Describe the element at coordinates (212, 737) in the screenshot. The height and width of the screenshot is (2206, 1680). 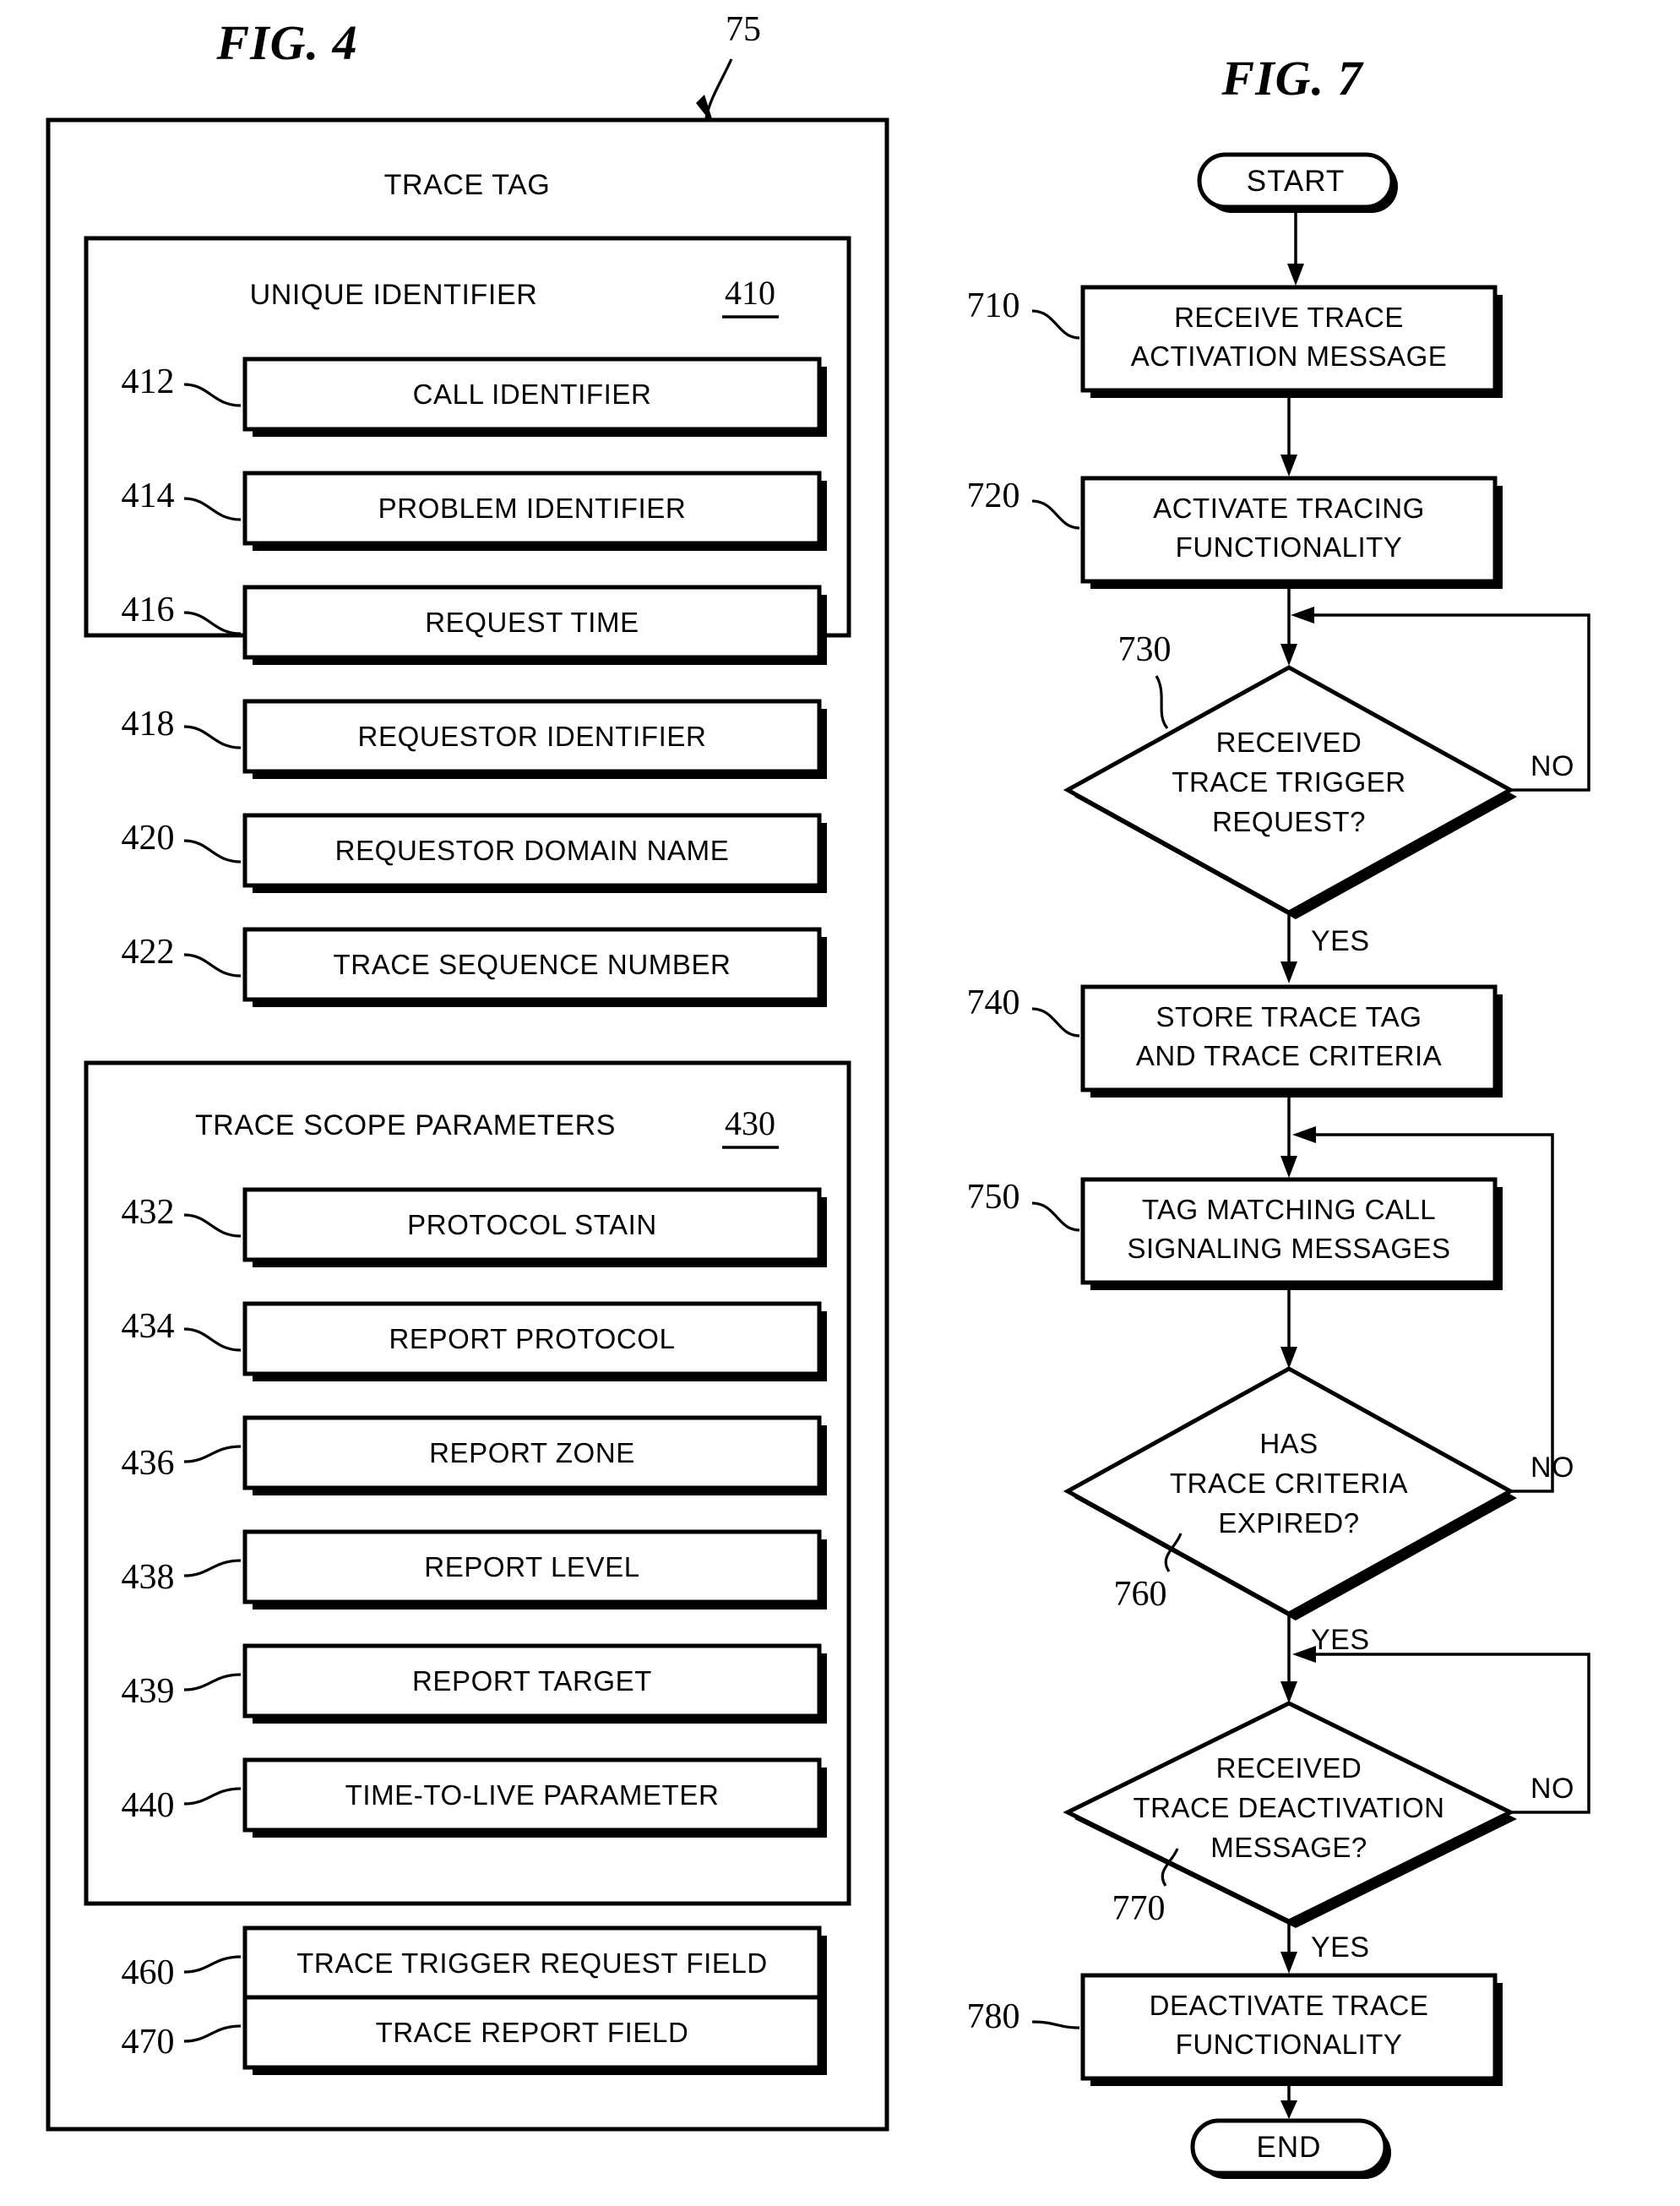
I see `row-418-leader` at that location.